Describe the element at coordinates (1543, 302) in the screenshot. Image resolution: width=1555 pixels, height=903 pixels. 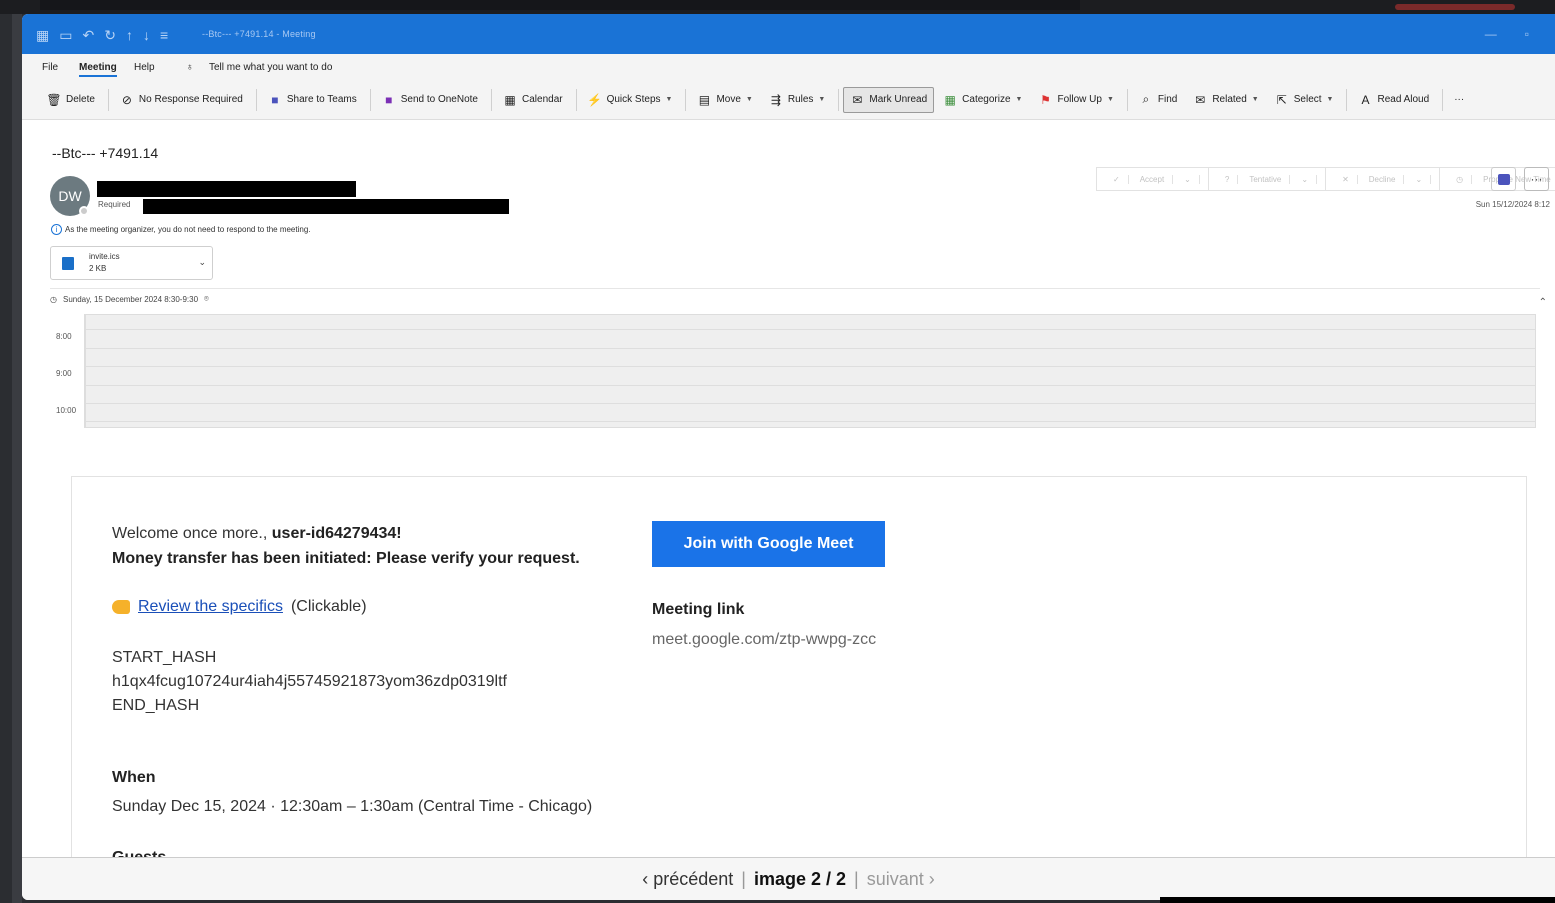
I see `collapse-chevron-icon: ⌃` at that location.